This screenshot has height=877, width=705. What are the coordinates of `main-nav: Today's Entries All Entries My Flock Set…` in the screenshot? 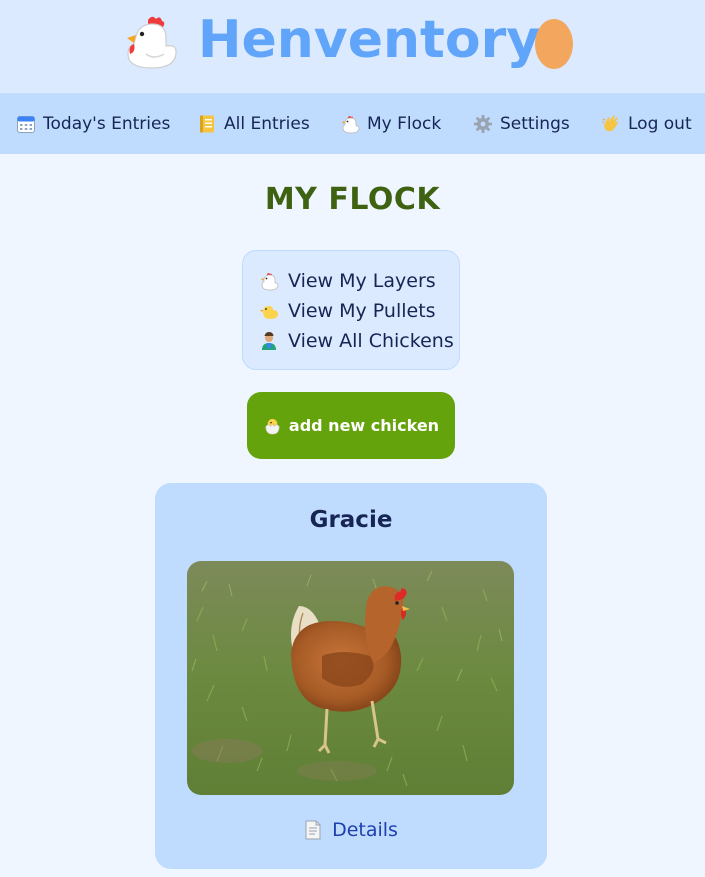 It's located at (352, 123).